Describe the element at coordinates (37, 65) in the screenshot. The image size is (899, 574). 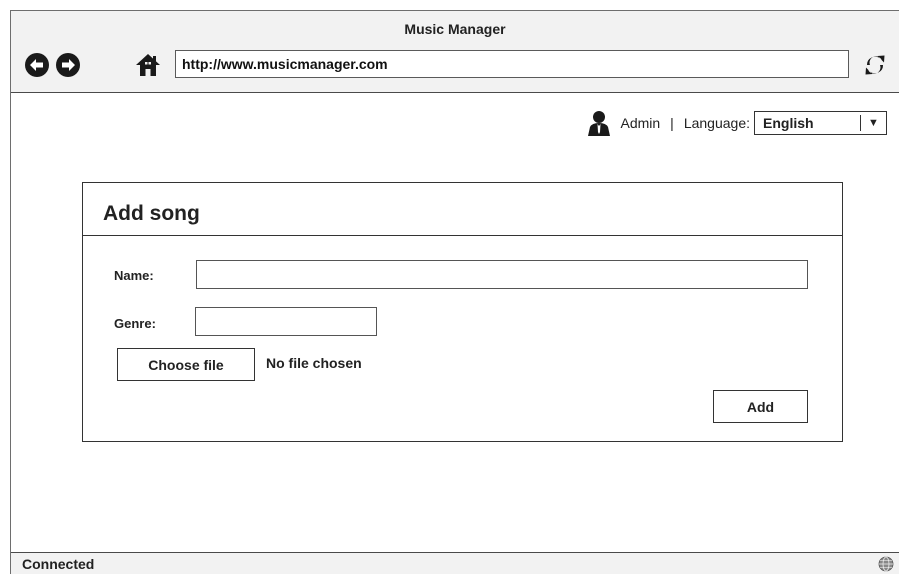
I see `back-arrow-icon` at that location.